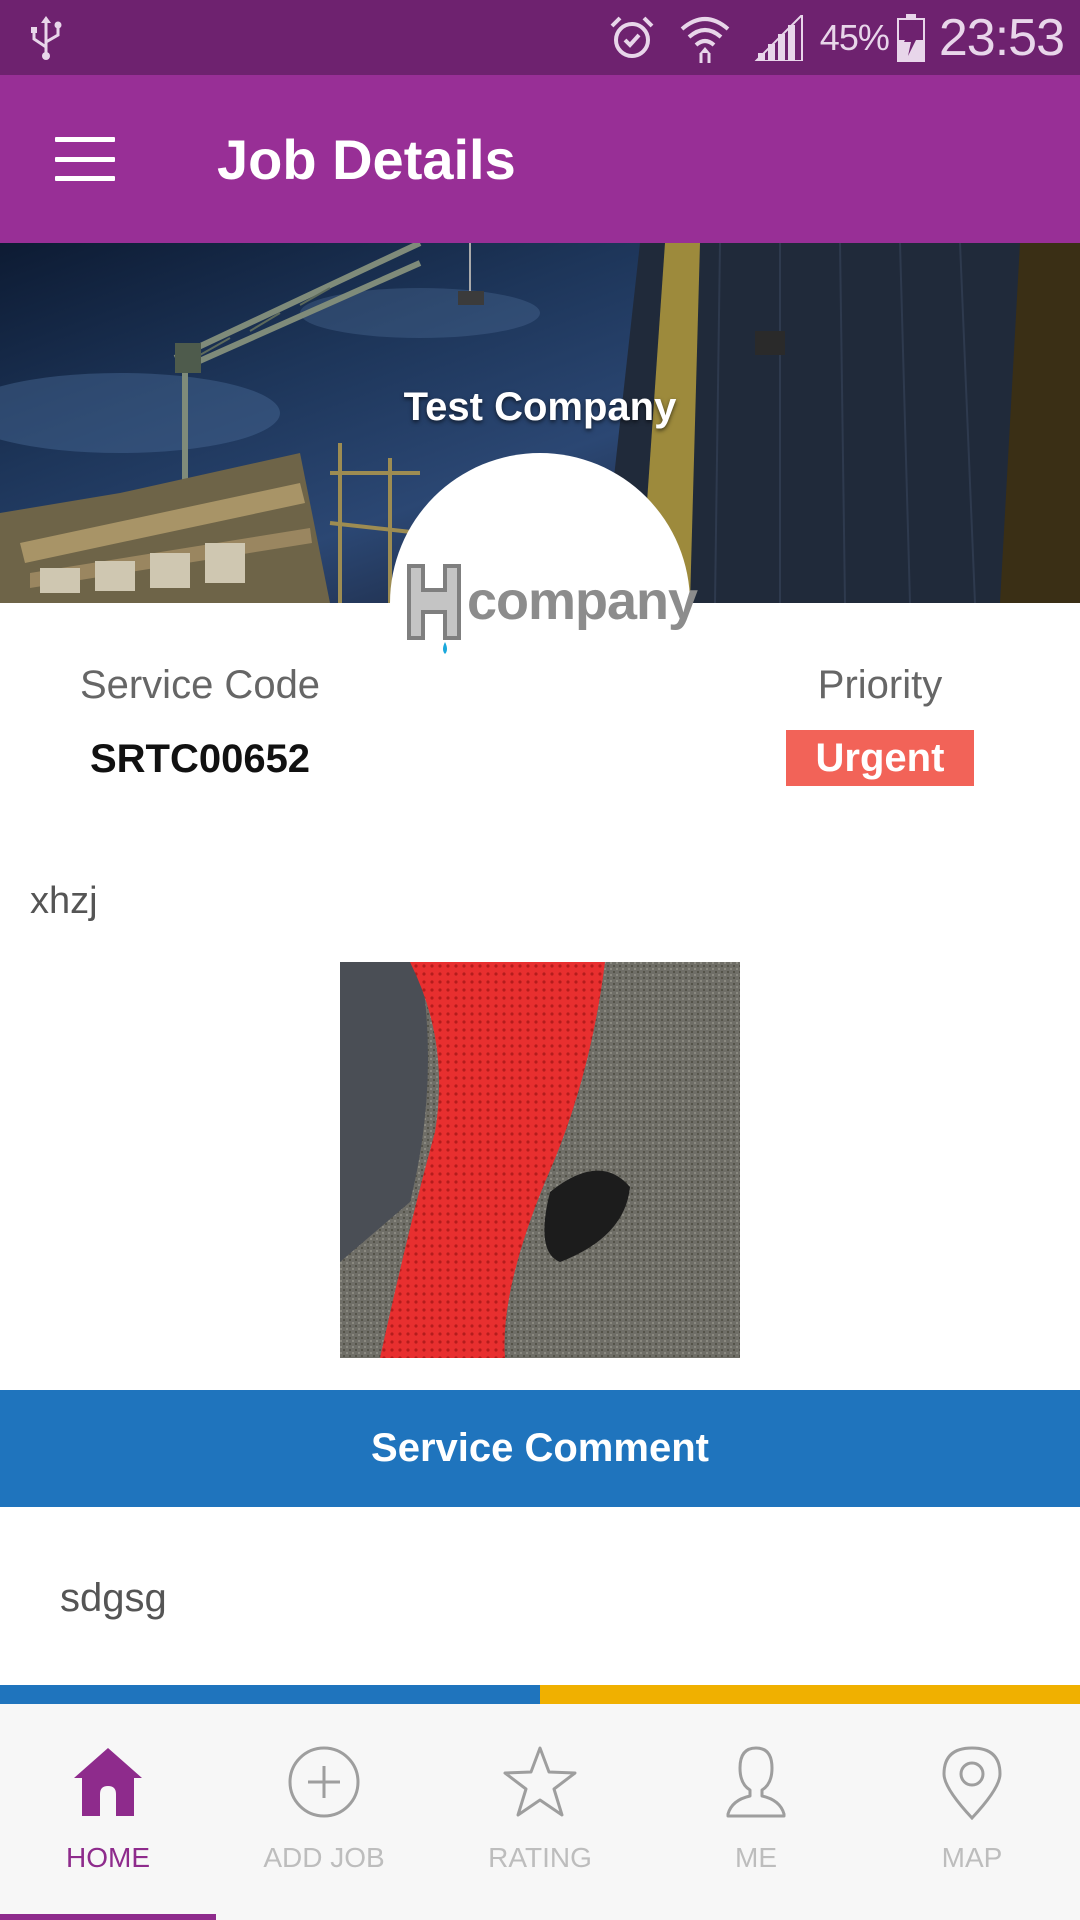  I want to click on status-clock: 23:53, so click(1001, 37).